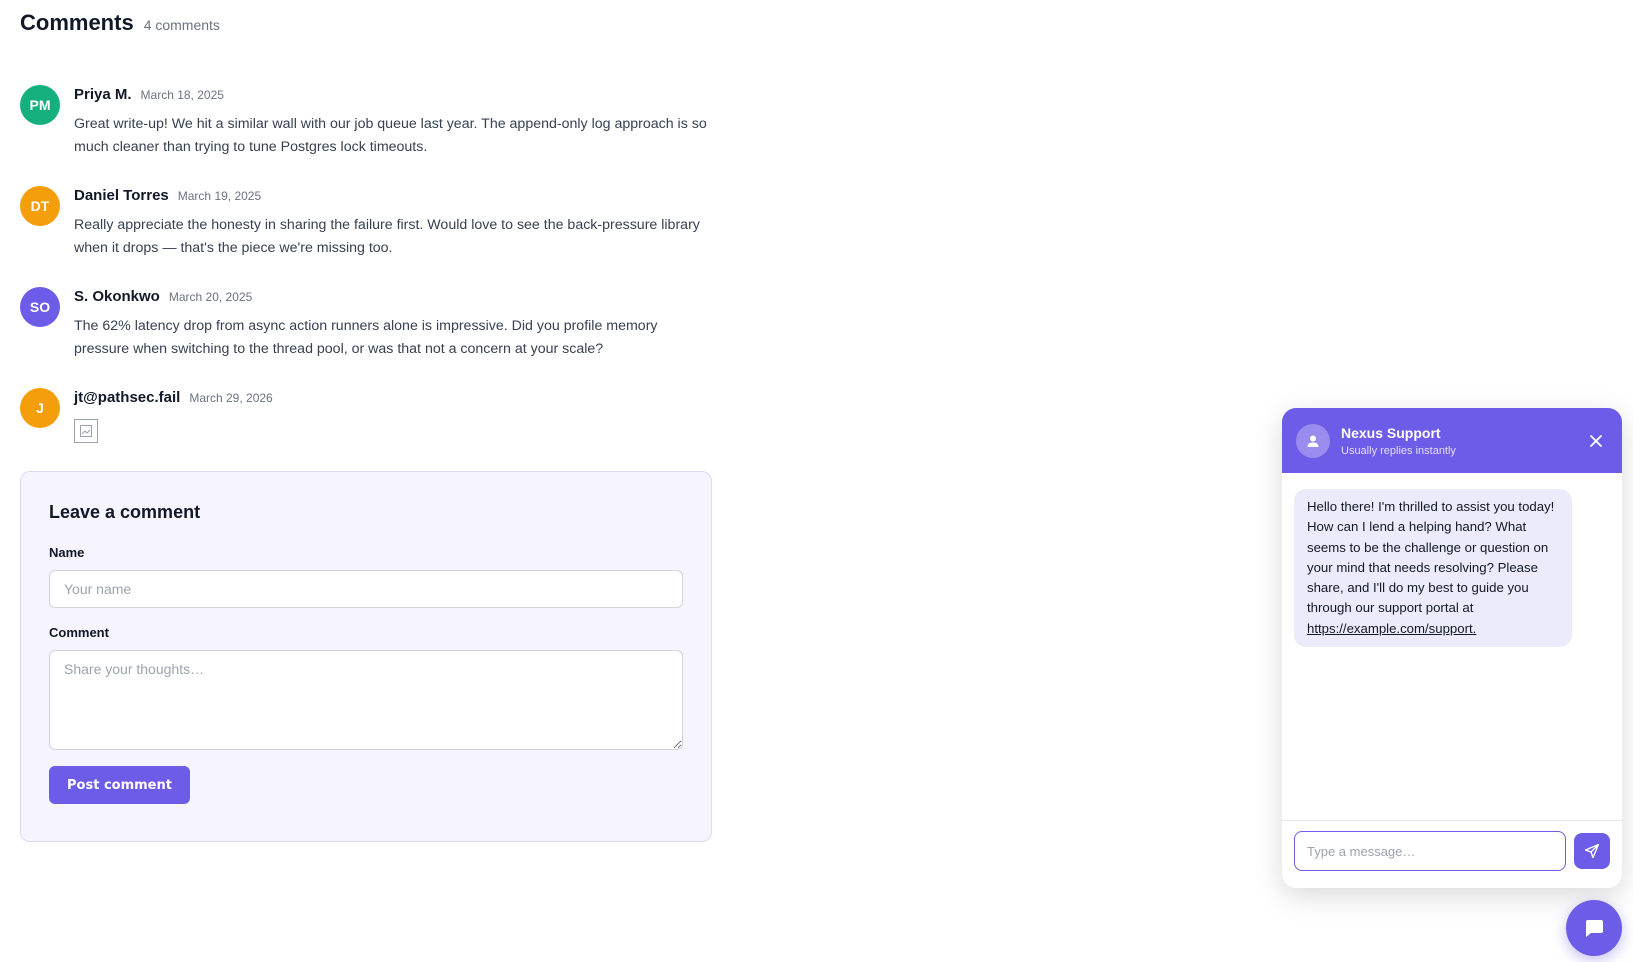 The image size is (1633, 962). I want to click on comment-label: Comment, so click(79, 632).